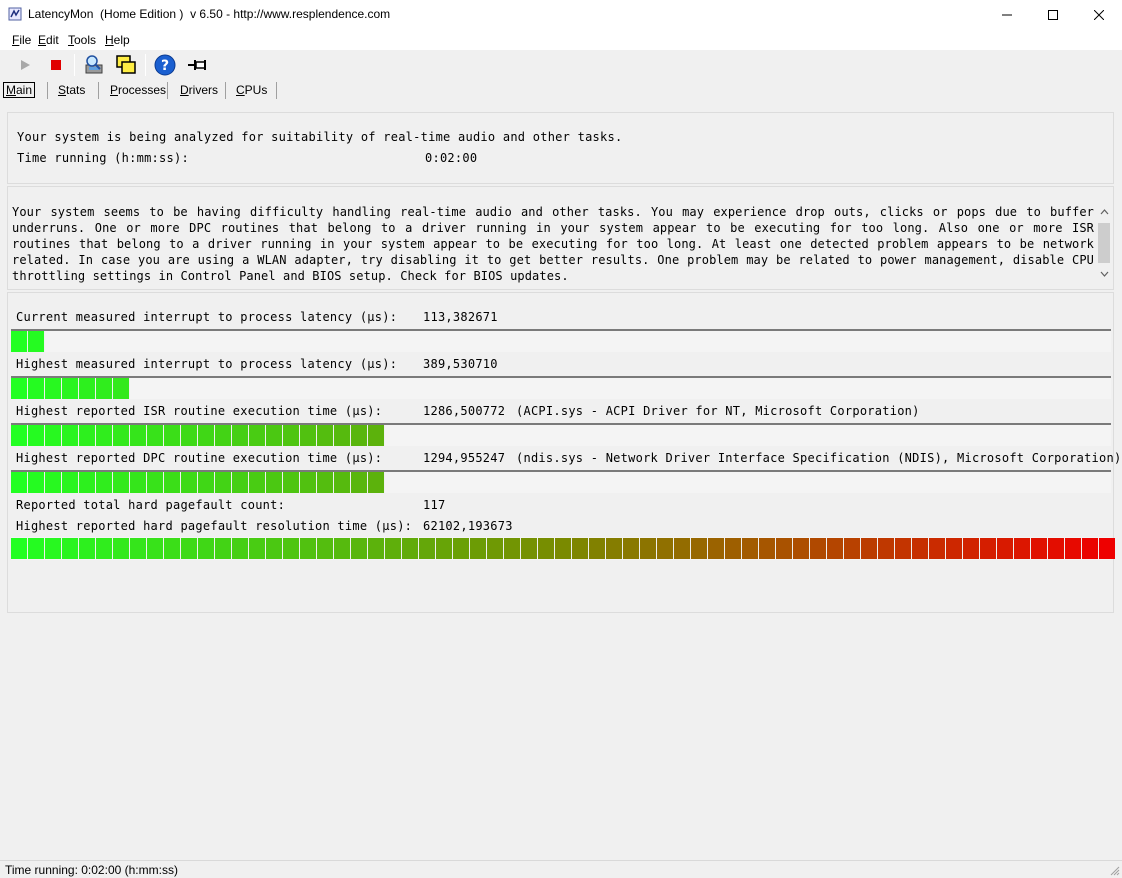 This screenshot has width=1122, height=878. Describe the element at coordinates (138, 90) in the screenshot. I see `tab-processes: Processes` at that location.